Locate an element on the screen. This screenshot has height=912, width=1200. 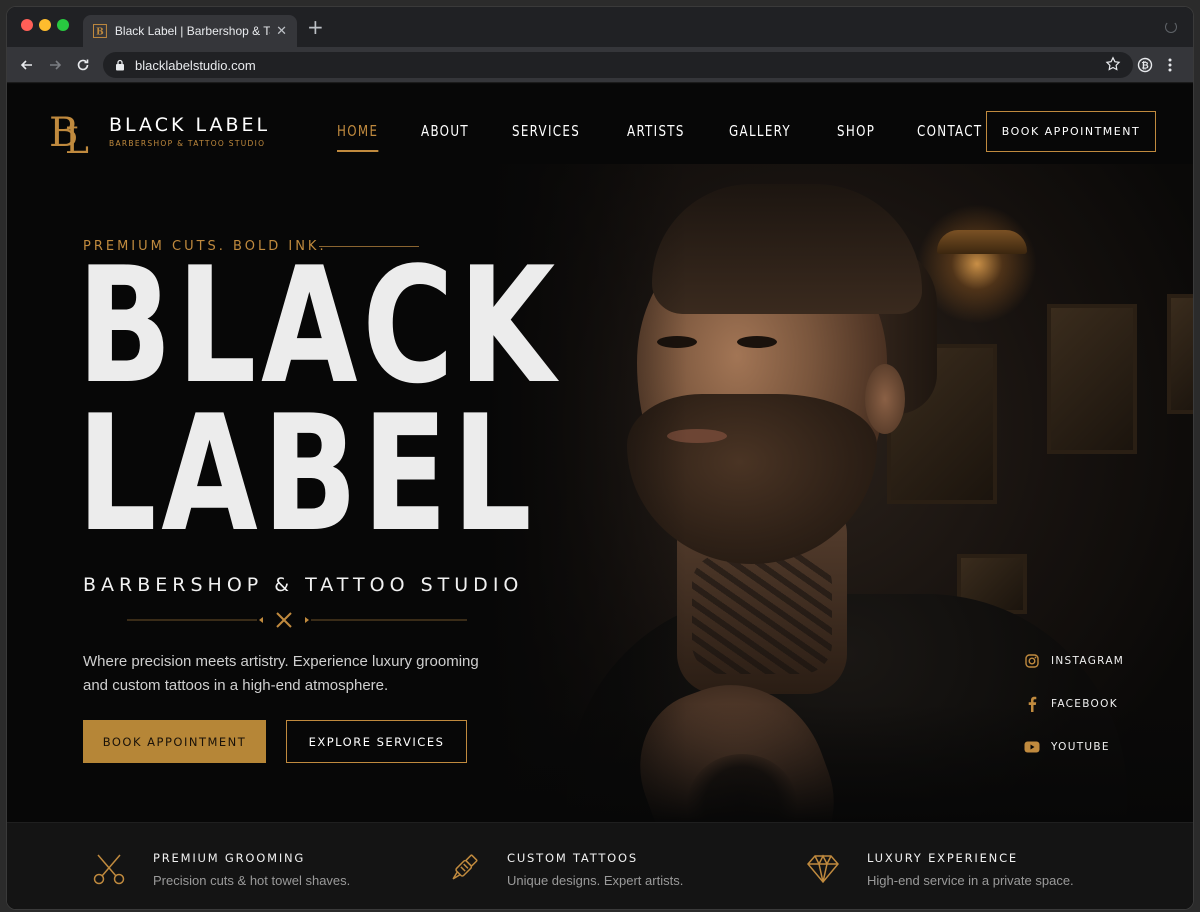
nav-item-shop: SHOP is located at coordinates (856, 137).